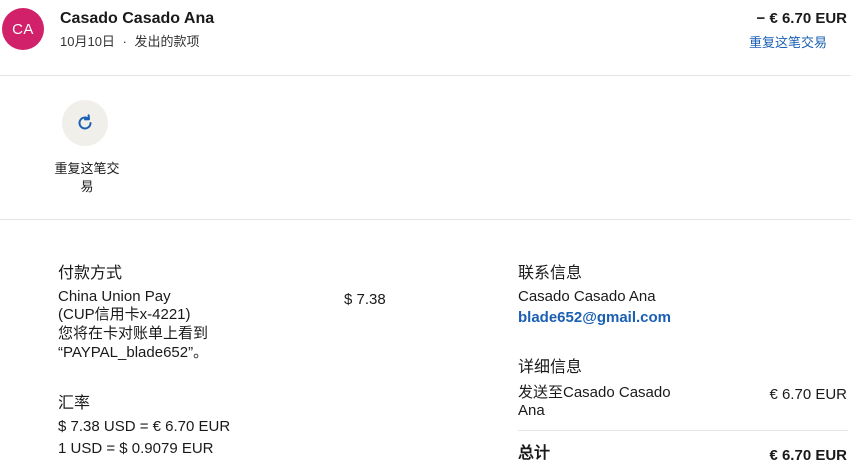 The height and width of the screenshot is (473, 851). I want to click on total-label: 总计, so click(534, 453).